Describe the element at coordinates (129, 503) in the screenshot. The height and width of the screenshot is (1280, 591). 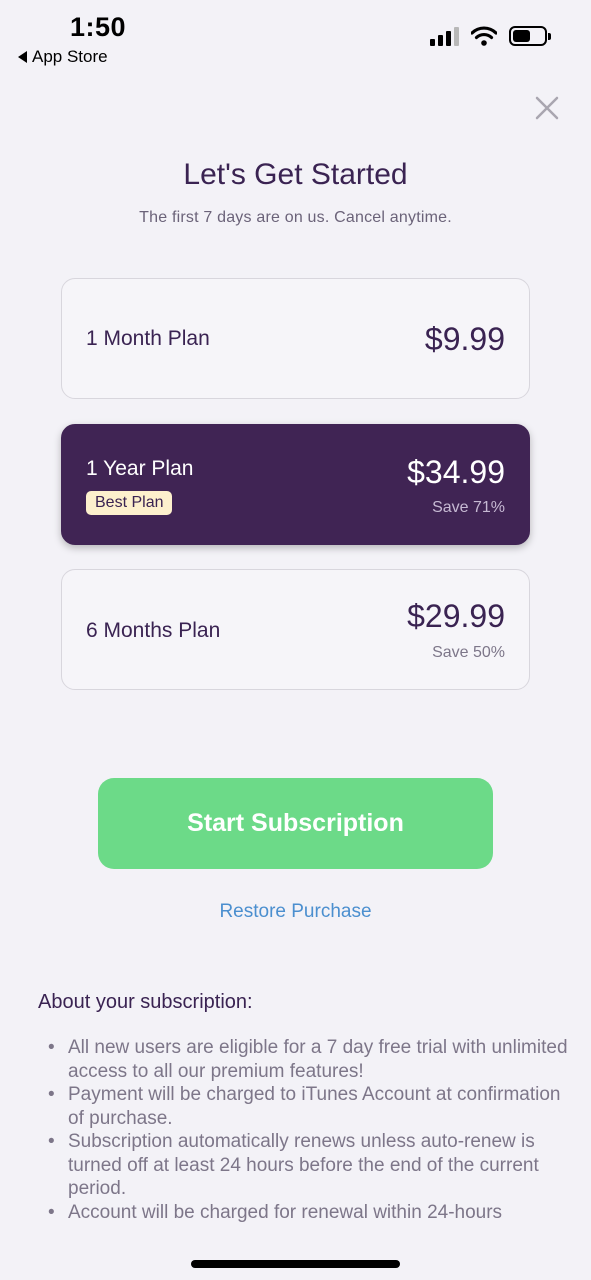
I see `best-plan-badge: Best Plan` at that location.